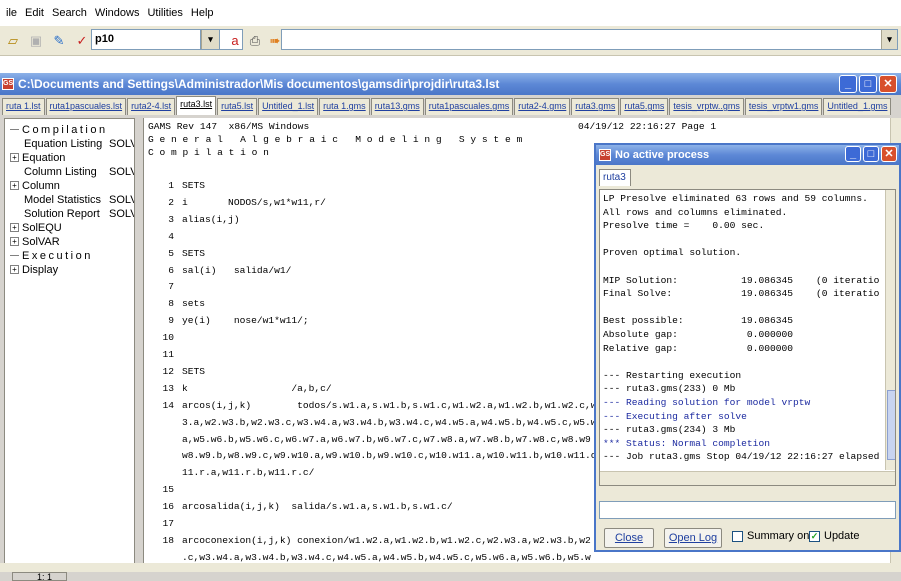 The height and width of the screenshot is (581, 901). What do you see at coordinates (698, 321) in the screenshot?
I see `log-line: Best possible: 19.086345` at bounding box center [698, 321].